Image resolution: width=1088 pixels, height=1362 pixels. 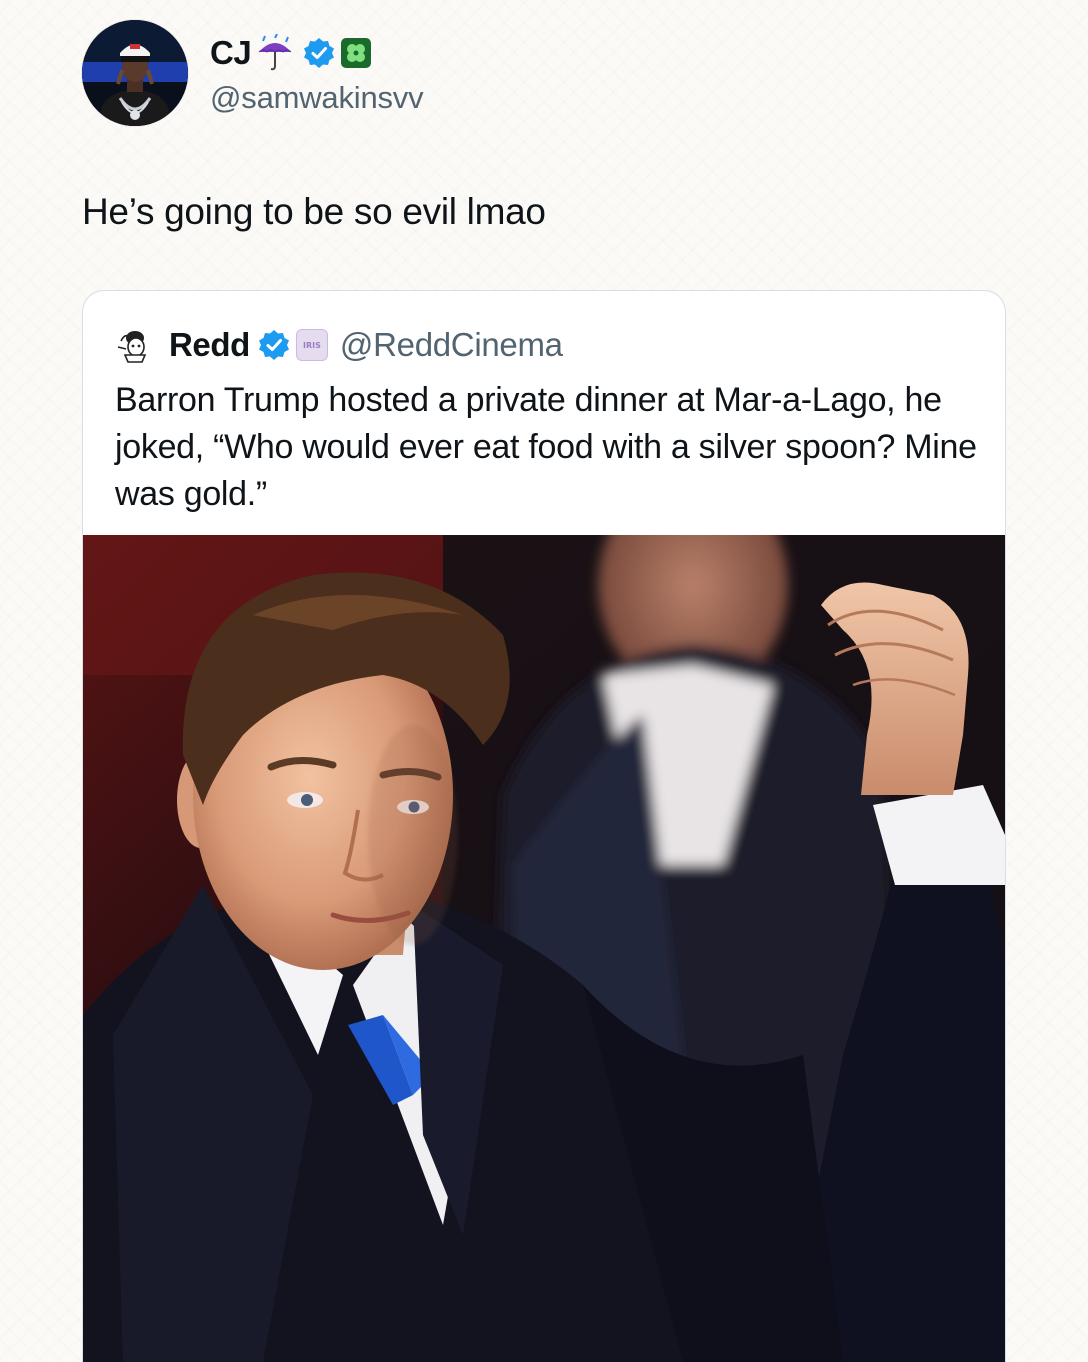 I want to click on author-display-name: CJ, so click(x=231, y=53).